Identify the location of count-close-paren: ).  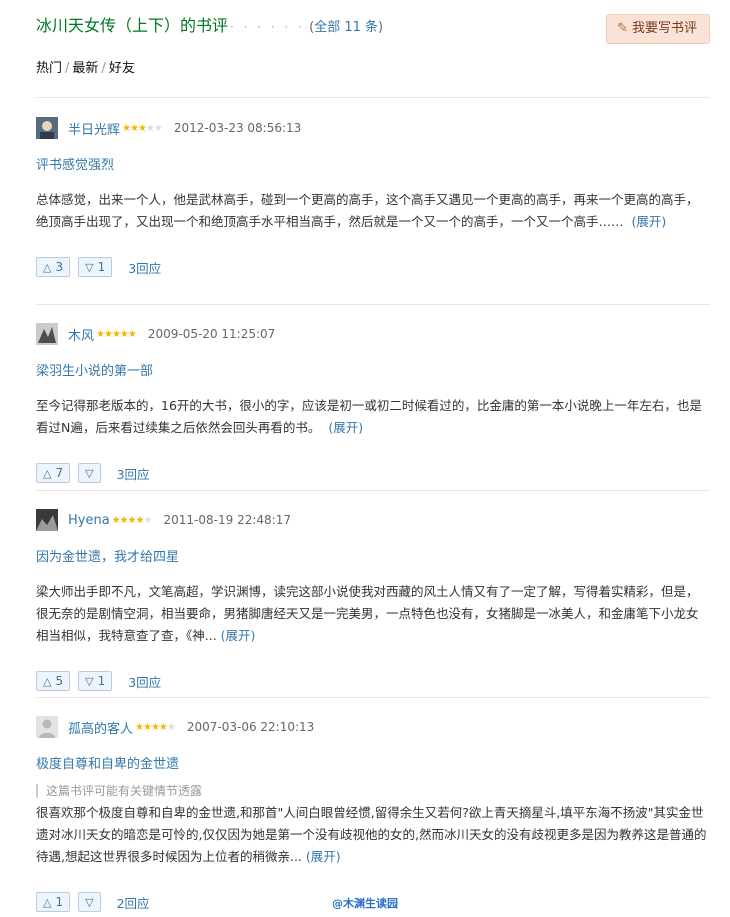
(381, 27).